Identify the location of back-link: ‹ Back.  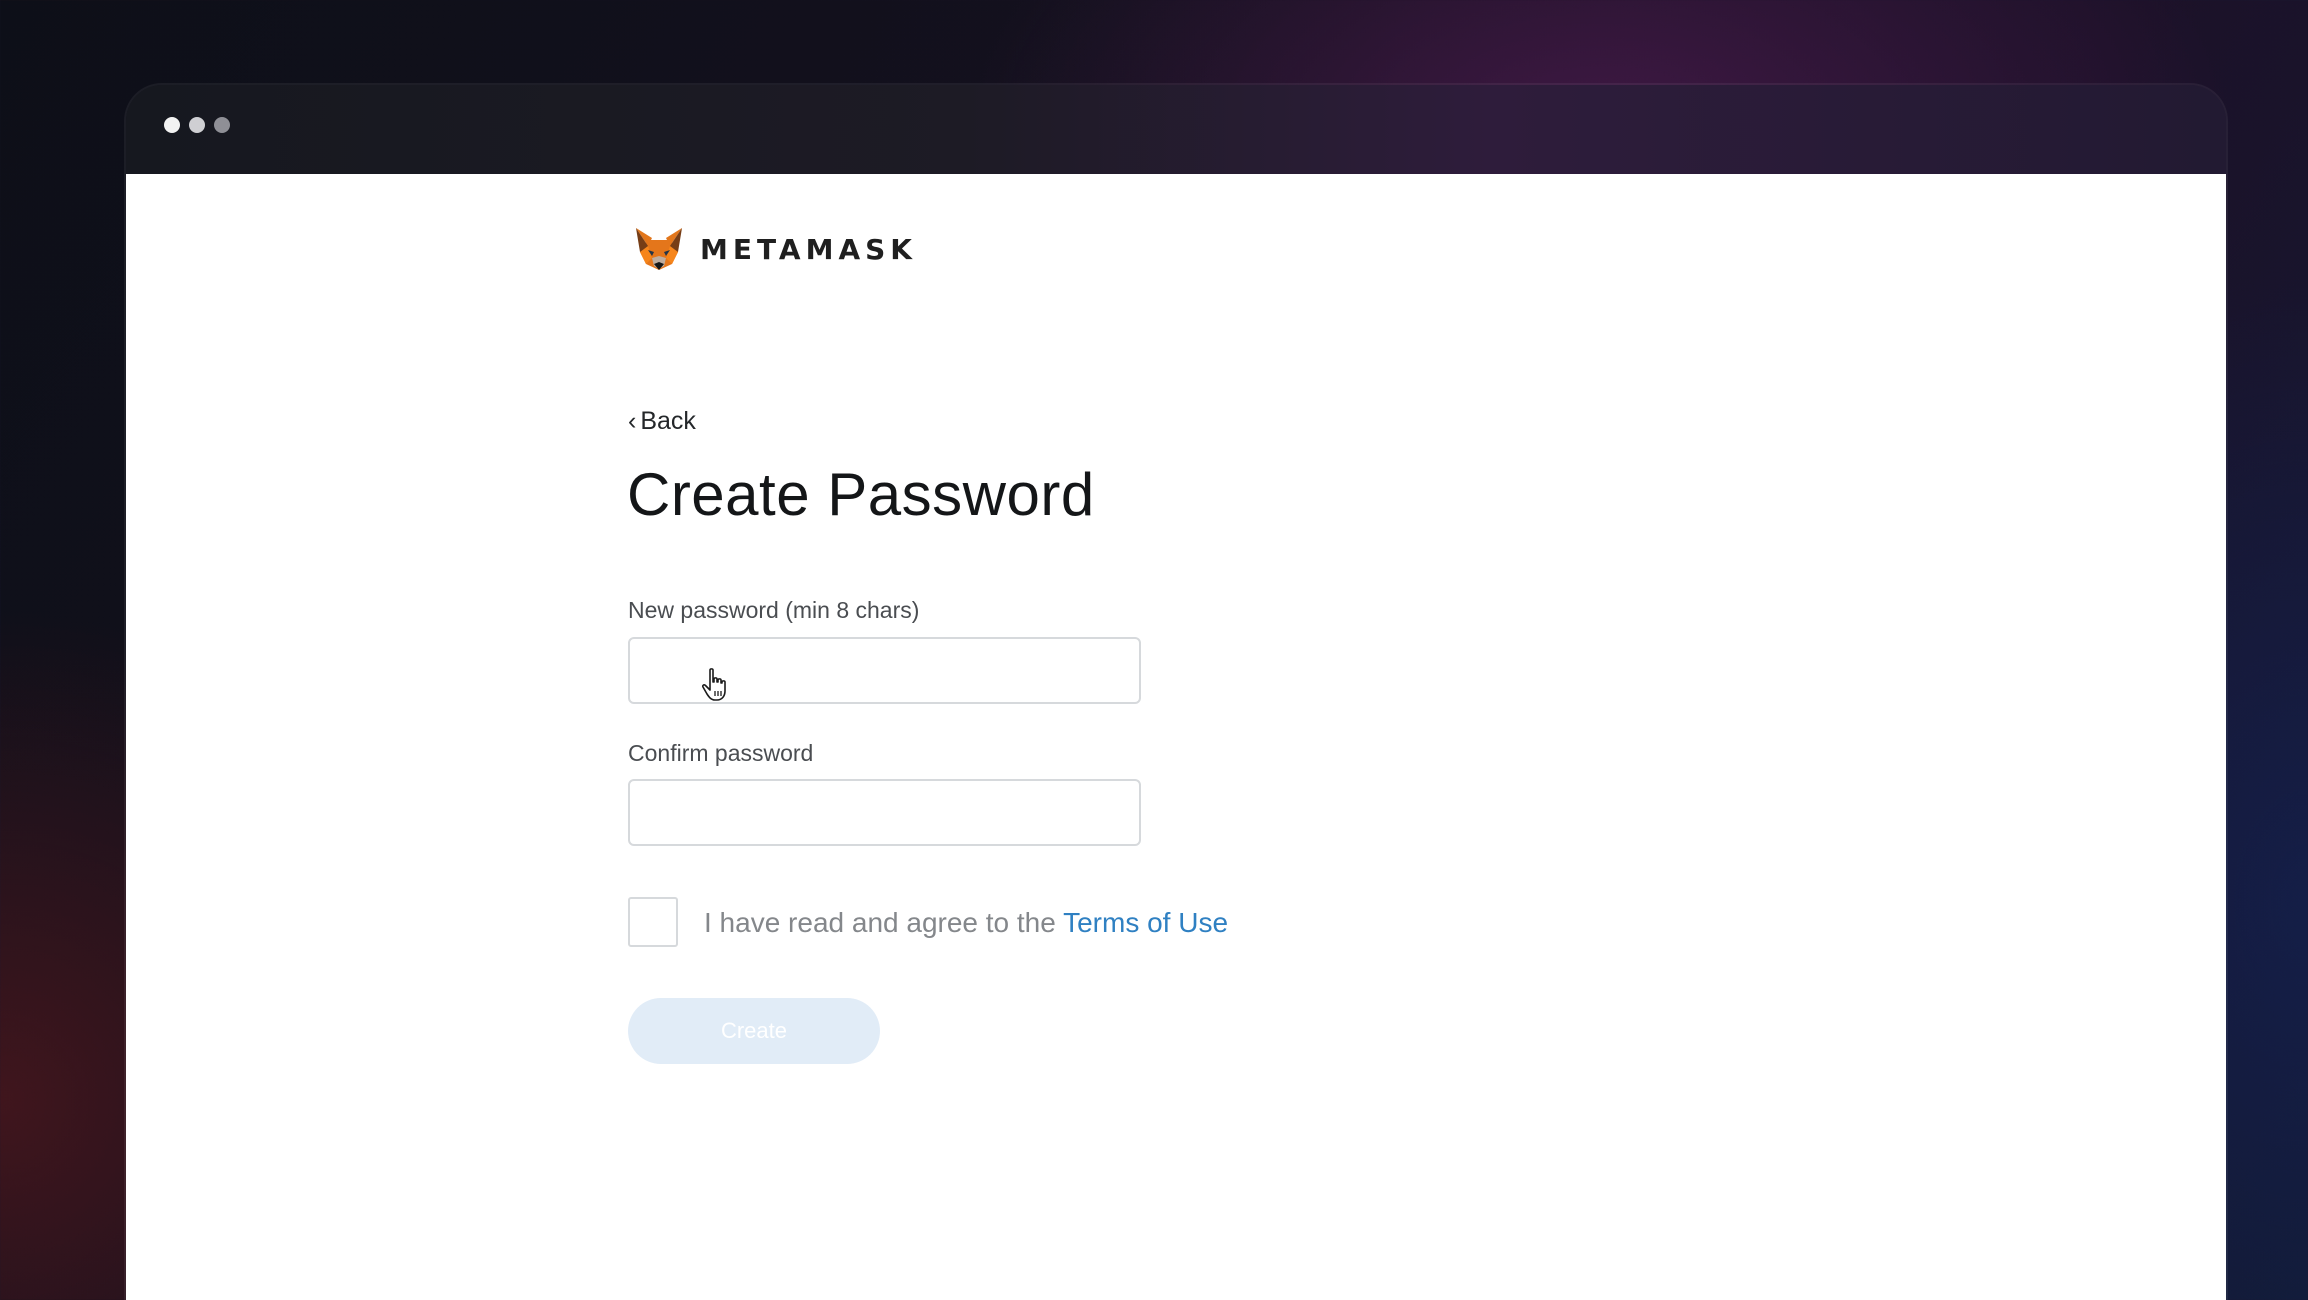
(662, 421).